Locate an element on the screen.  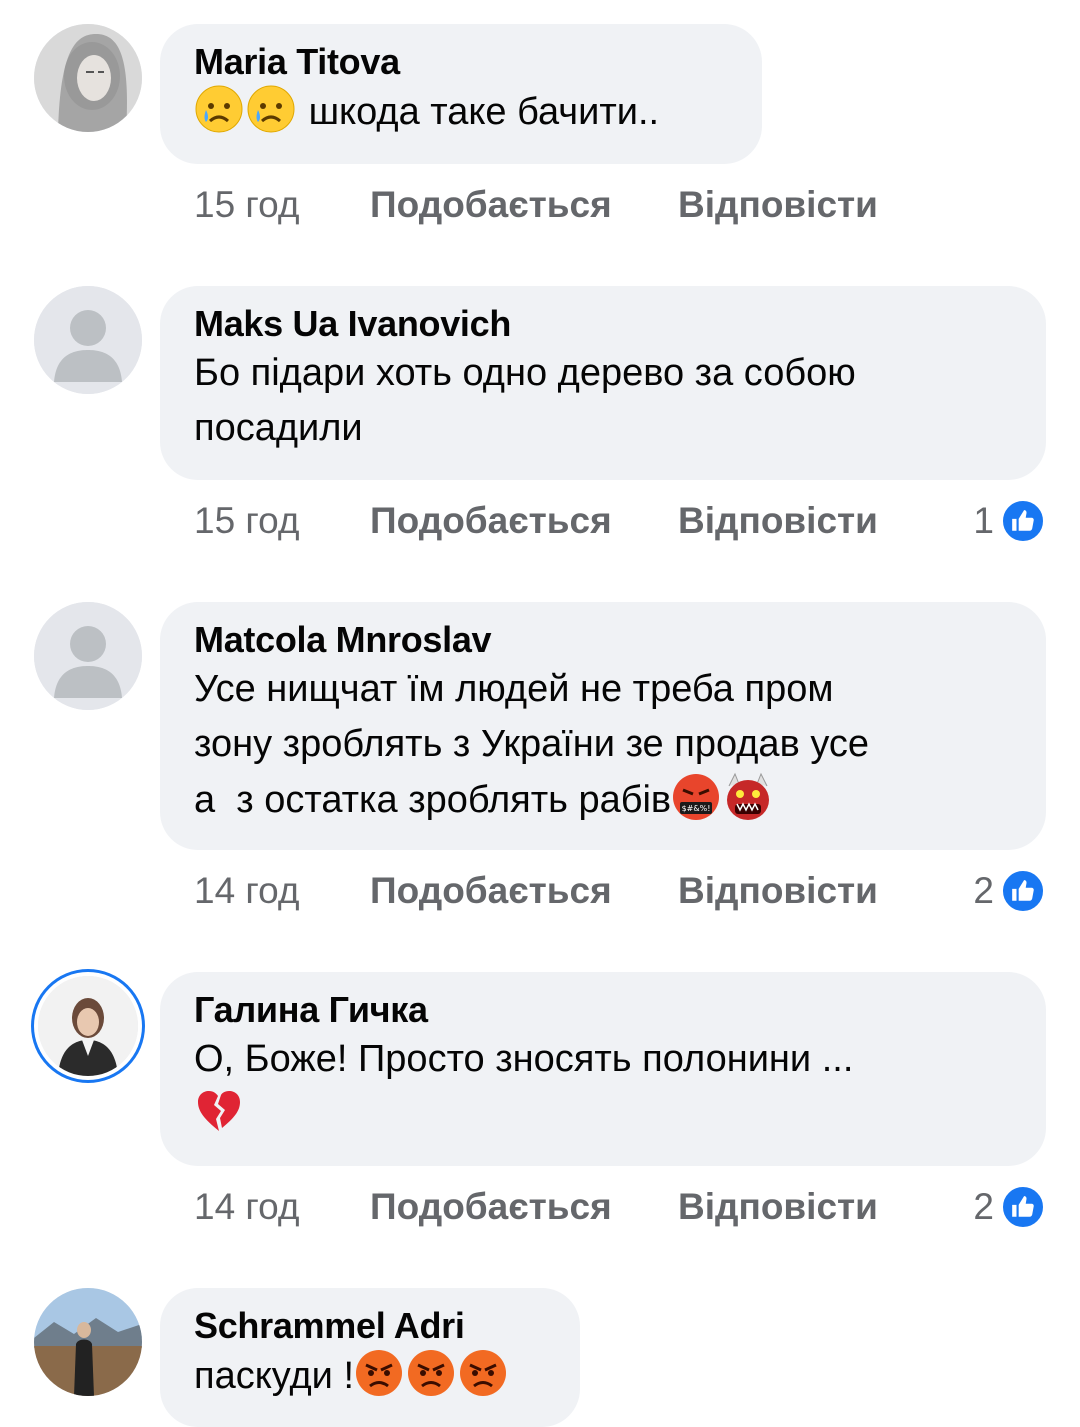
comment-bubble: Schrammel Adri паскуди ! is located at coordinates (370, 1357).